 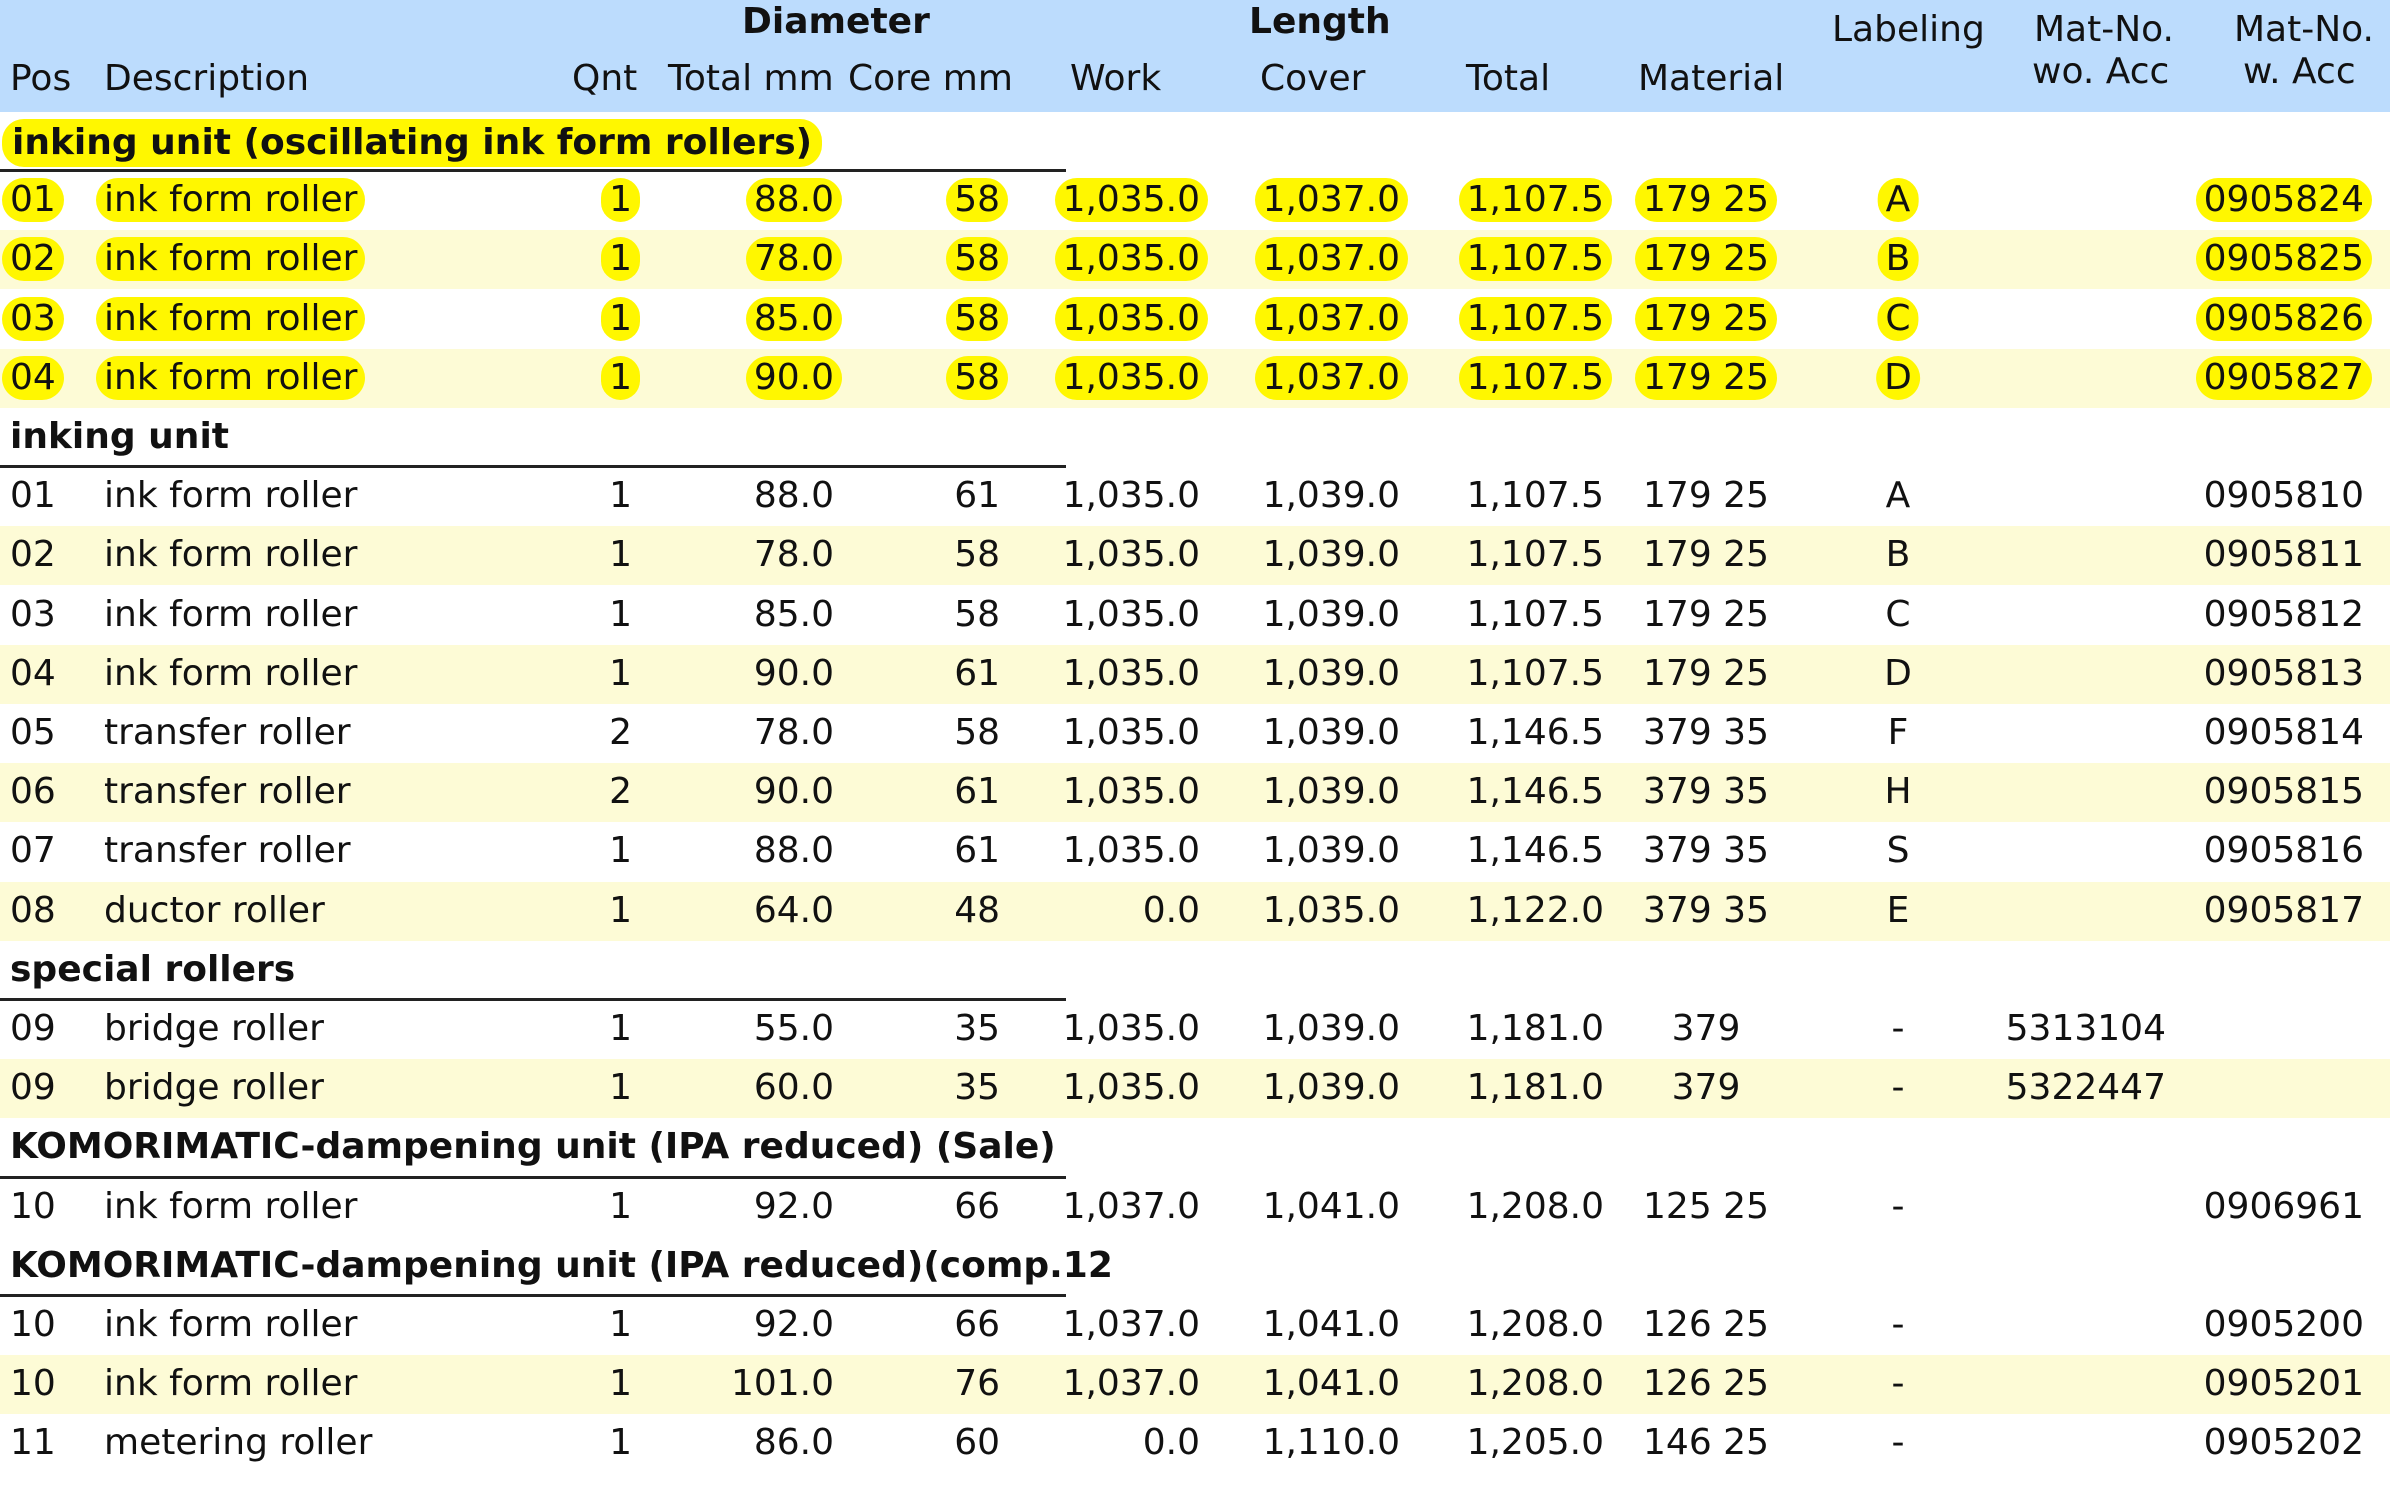 I want to click on cell-description: ductor roller, so click(x=214, y=910).